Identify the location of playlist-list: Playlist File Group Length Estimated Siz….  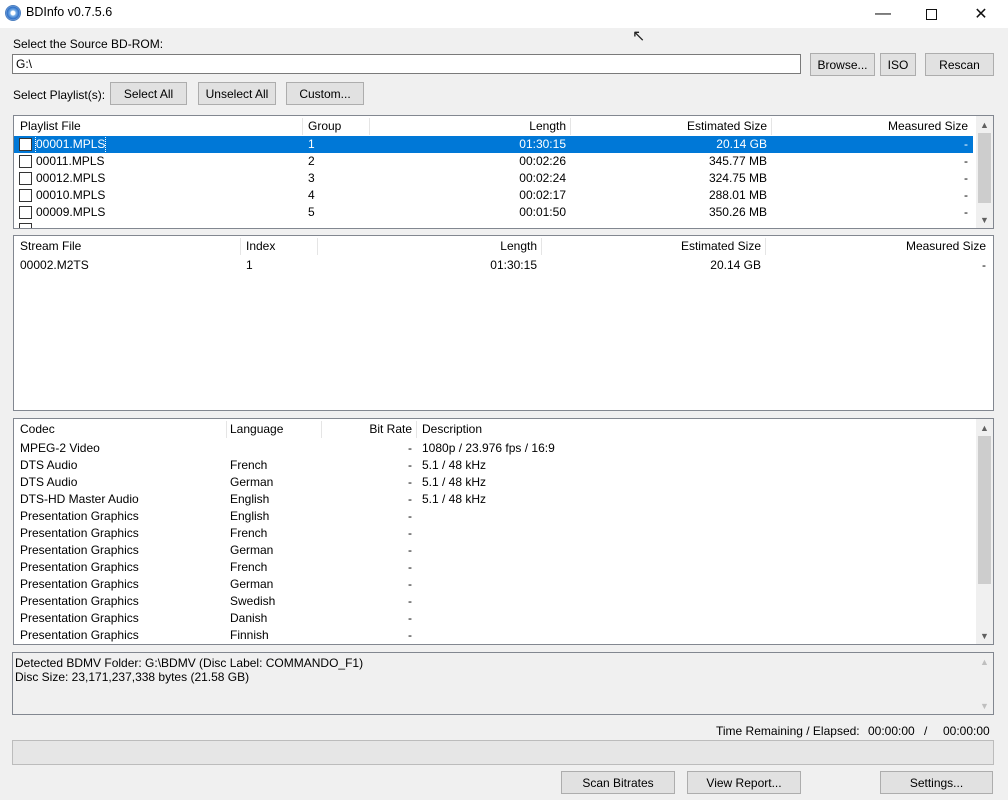
(503, 172).